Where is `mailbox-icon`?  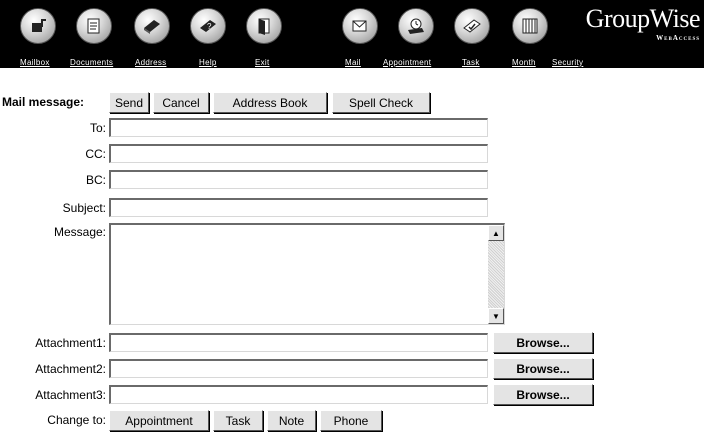
mailbox-icon is located at coordinates (38, 26).